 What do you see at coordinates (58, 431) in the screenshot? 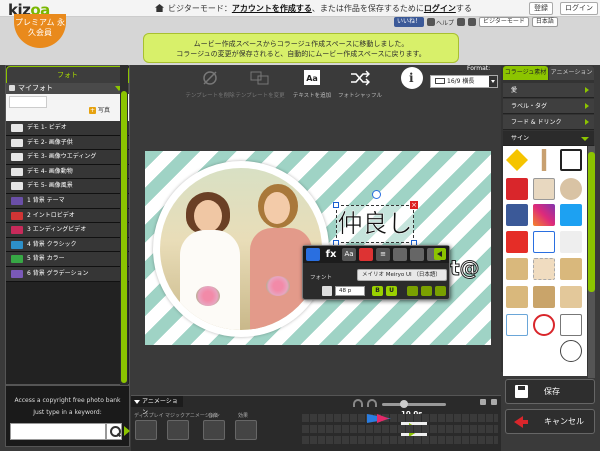
I see `keyword-input` at bounding box center [58, 431].